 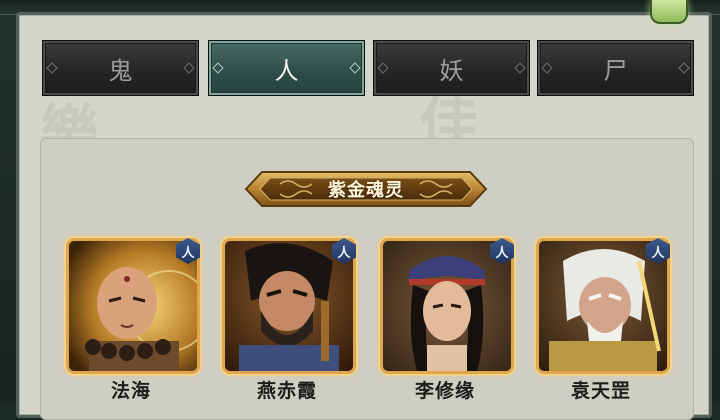 I want to click on tab-label: 妖, so click(x=451, y=70).